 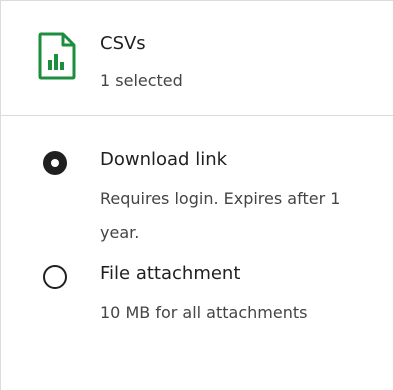 I want to click on file-selection-count: 1 selected, so click(x=141, y=80).